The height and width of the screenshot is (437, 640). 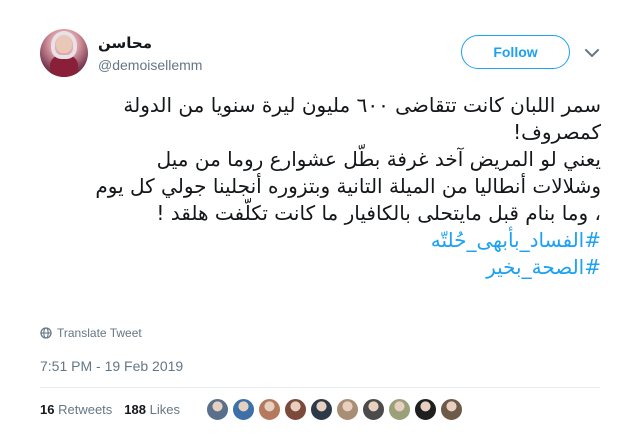 What do you see at coordinates (64, 44) in the screenshot?
I see `avatar-face` at bounding box center [64, 44].